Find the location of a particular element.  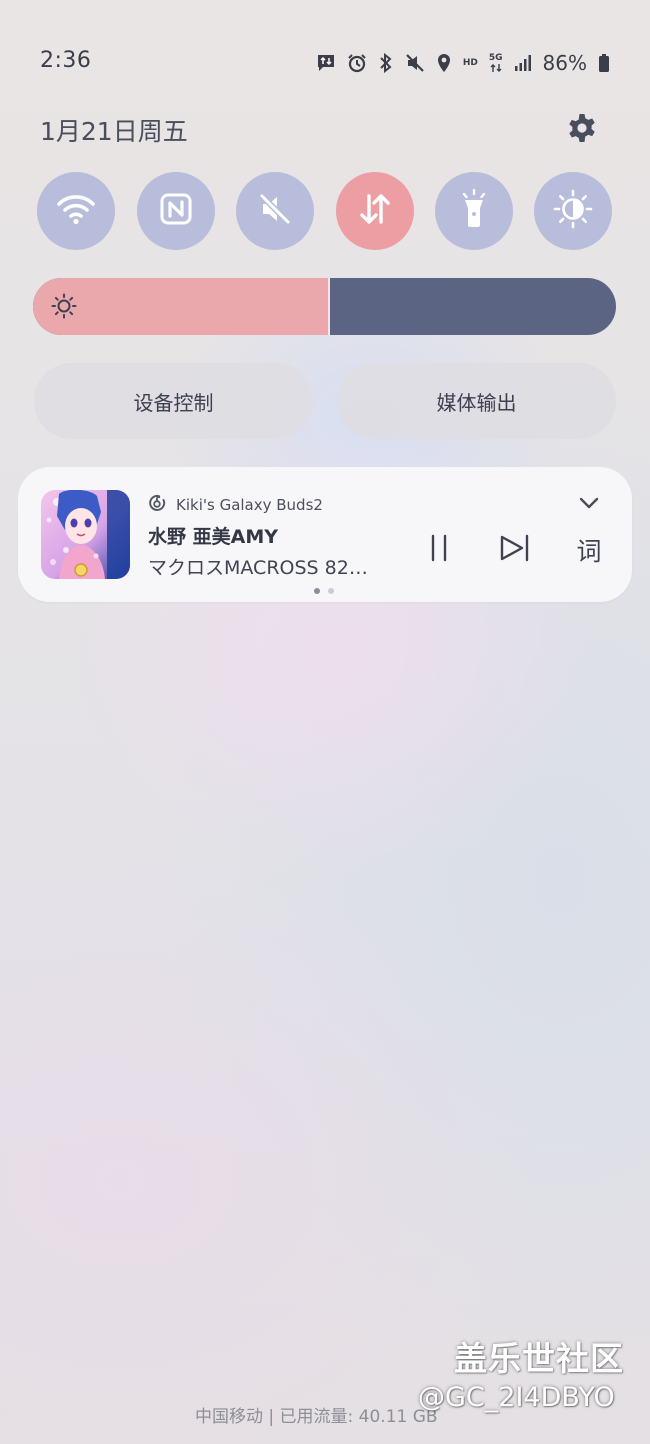

mobile-data-toggle is located at coordinates (375, 211).